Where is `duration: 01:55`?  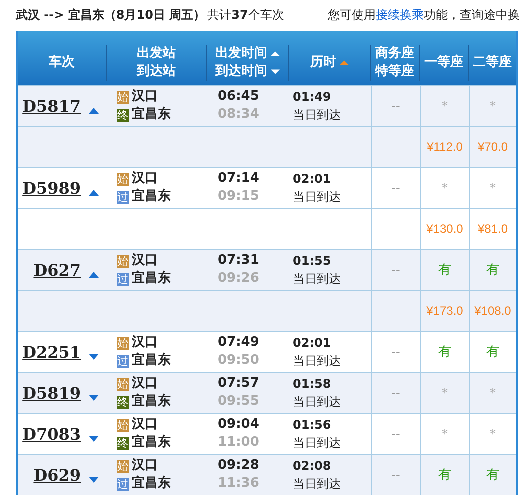 duration: 01:55 is located at coordinates (312, 261).